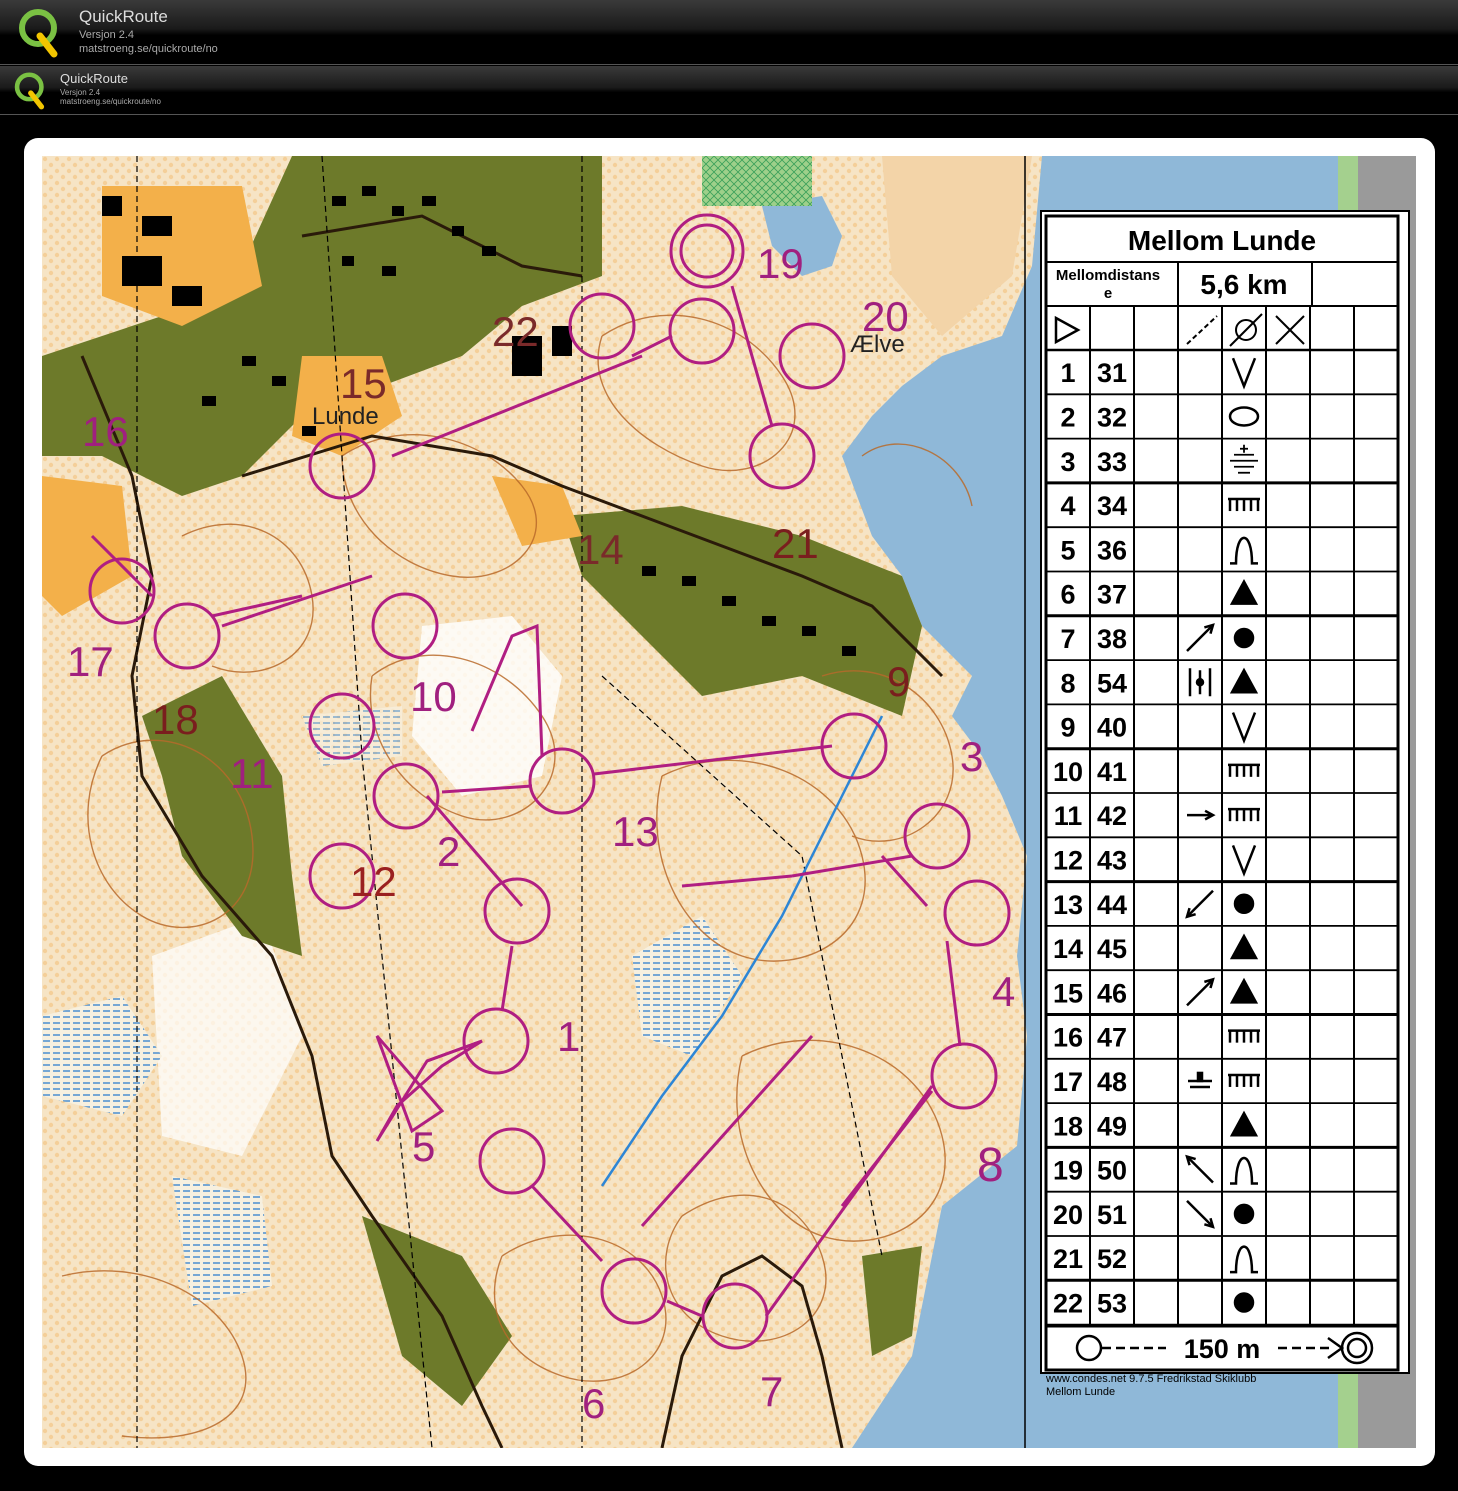 The width and height of the screenshot is (1458, 1491). I want to click on control-number: 8, so click(1067, 683).